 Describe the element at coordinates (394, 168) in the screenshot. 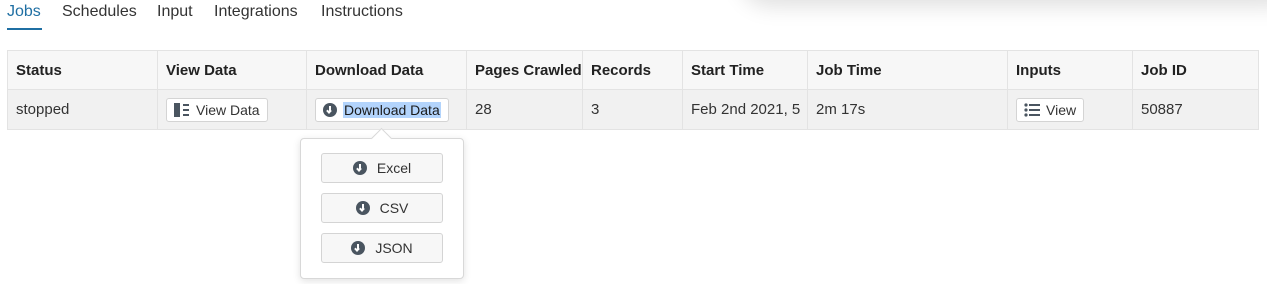

I see `download-excel-label: Excel` at that location.